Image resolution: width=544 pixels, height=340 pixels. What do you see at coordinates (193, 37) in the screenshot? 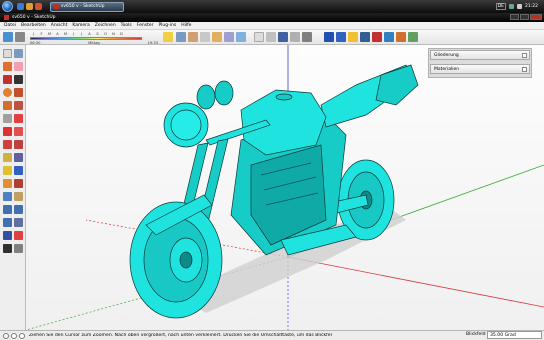
I see `paint-bucket-icon` at bounding box center [193, 37].